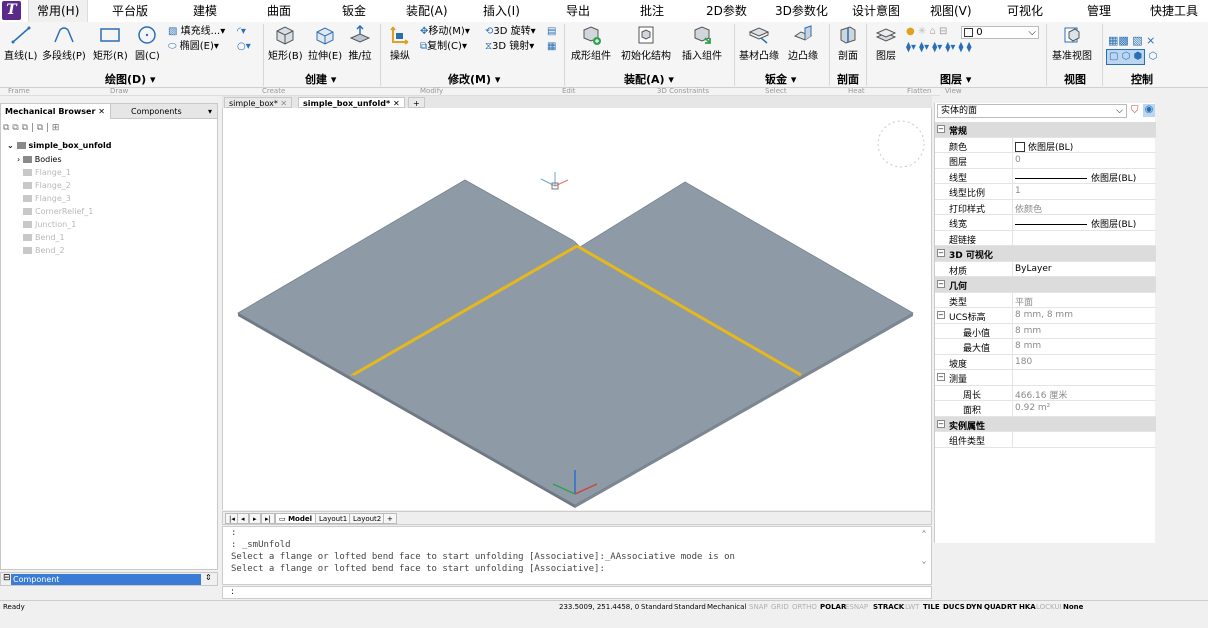 This screenshot has height=628, width=1208. What do you see at coordinates (1033, 269) in the screenshot?
I see `property-value: ByLayer` at bounding box center [1033, 269].